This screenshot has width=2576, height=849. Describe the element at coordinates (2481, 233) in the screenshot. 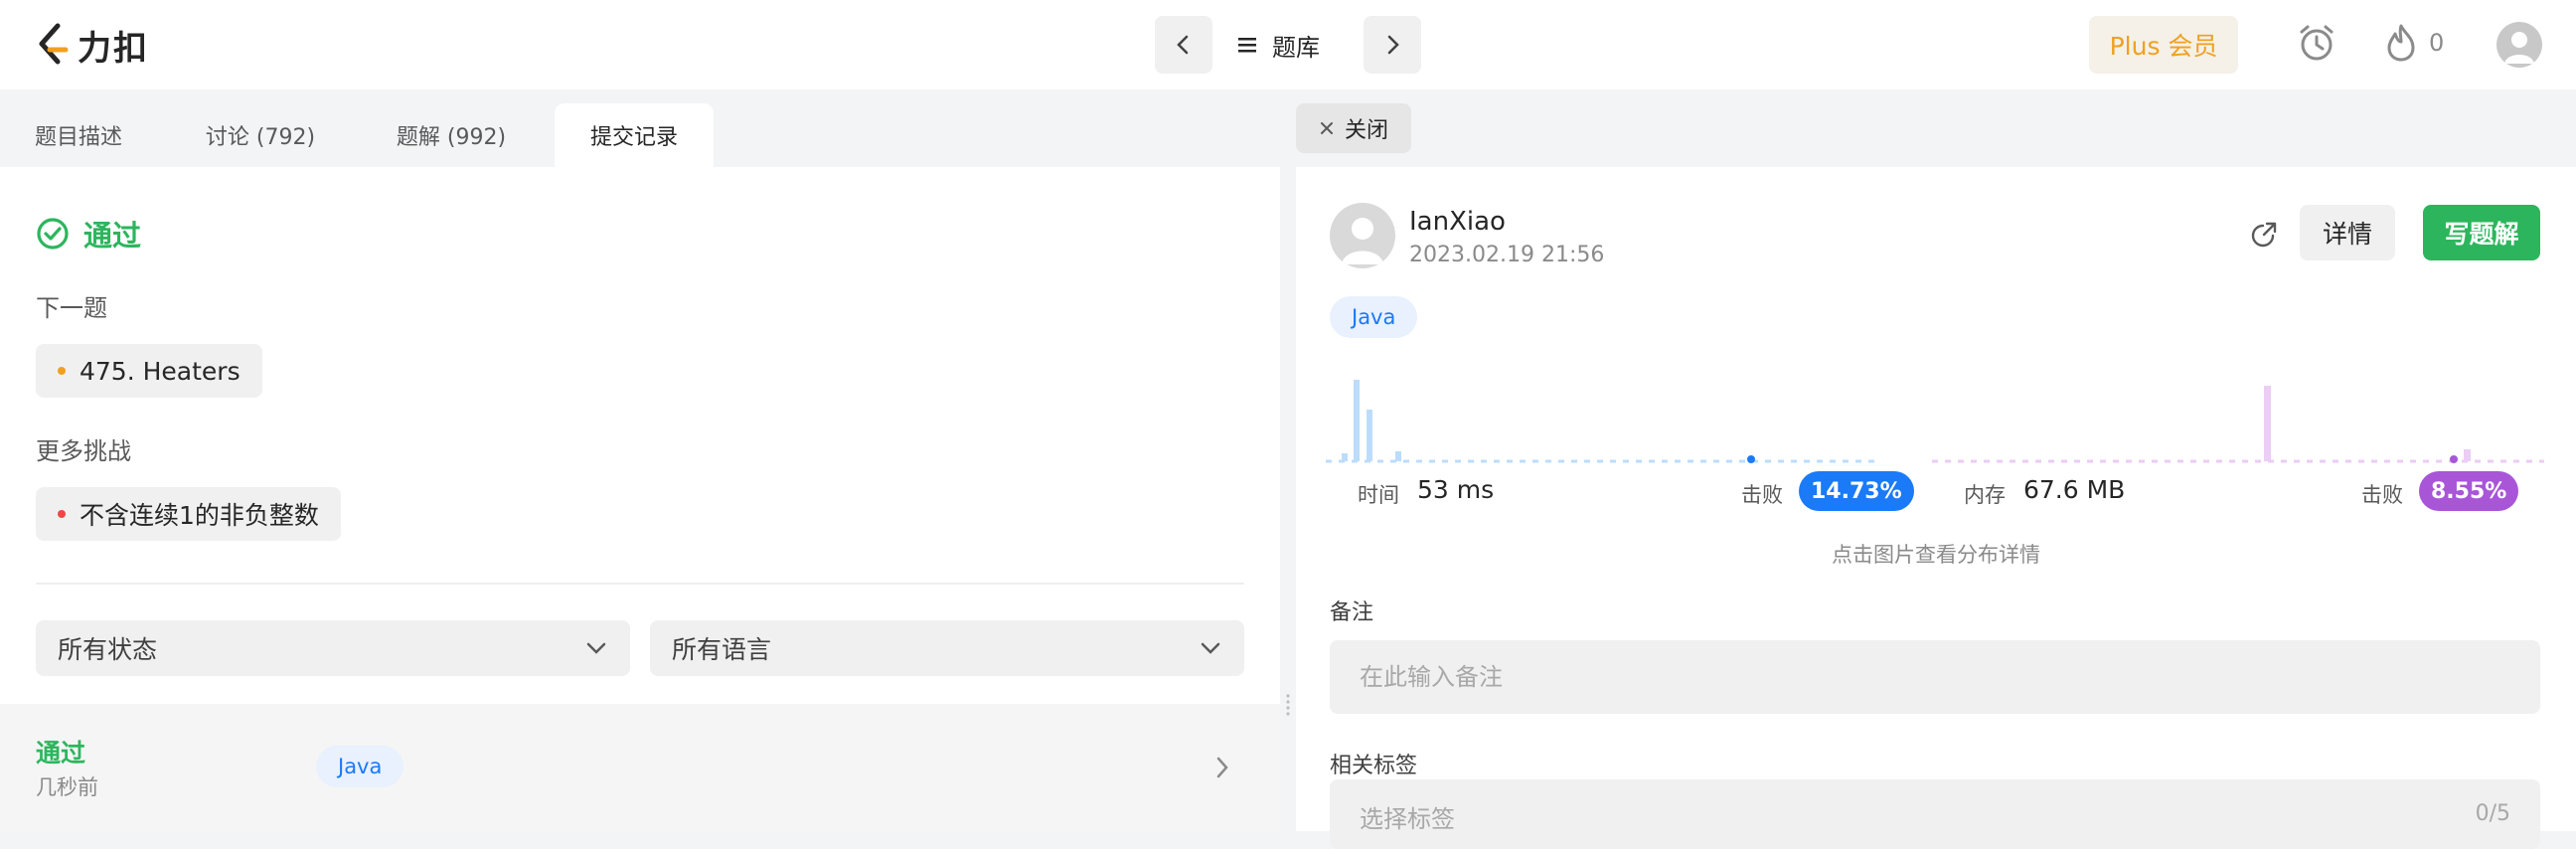

I see `write-solution-button: 写题解` at that location.